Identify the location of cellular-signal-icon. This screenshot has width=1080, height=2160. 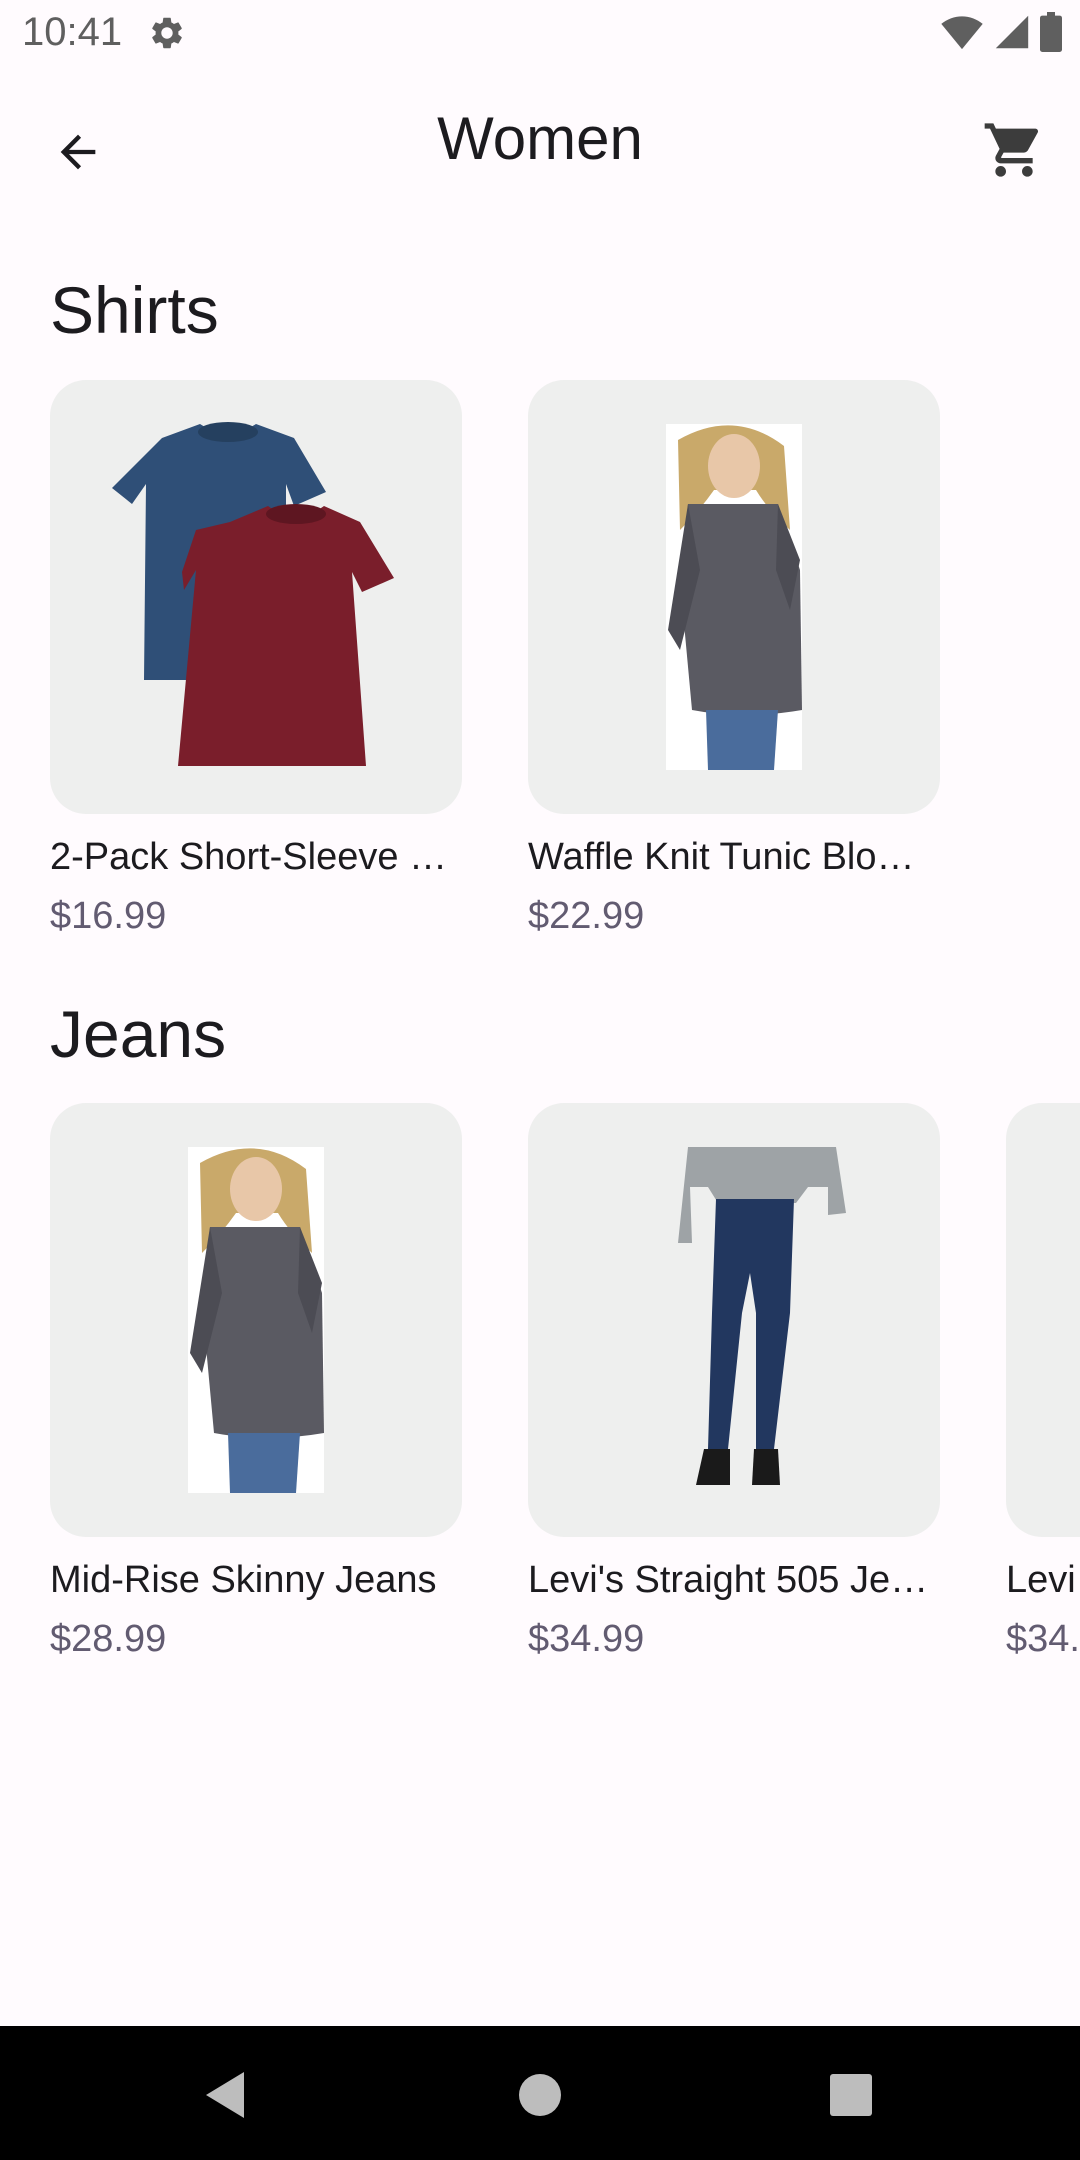
(1012, 34).